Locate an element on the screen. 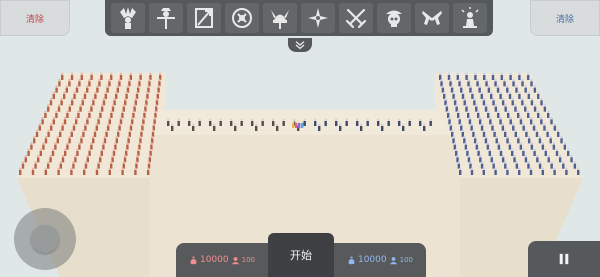 The width and height of the screenshot is (600, 277). beacon-figure-icon is located at coordinates (470, 17).